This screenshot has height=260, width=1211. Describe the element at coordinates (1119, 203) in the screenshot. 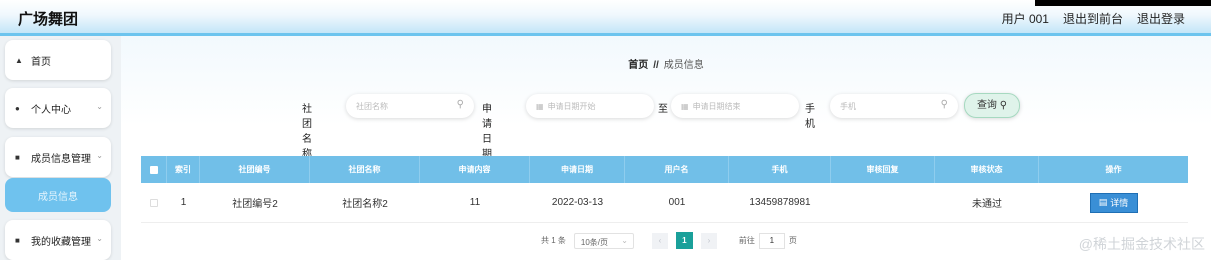

I see `detail-button-label: 详情` at that location.